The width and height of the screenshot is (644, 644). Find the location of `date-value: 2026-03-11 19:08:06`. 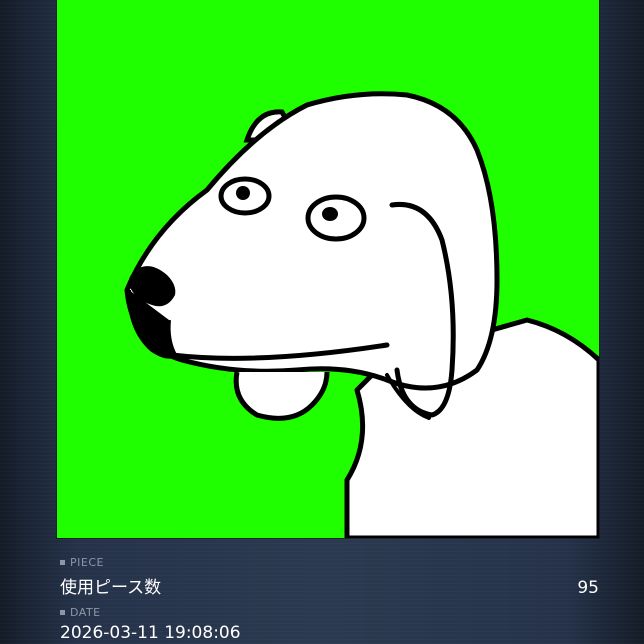

date-value: 2026-03-11 19:08:06 is located at coordinates (150, 633).